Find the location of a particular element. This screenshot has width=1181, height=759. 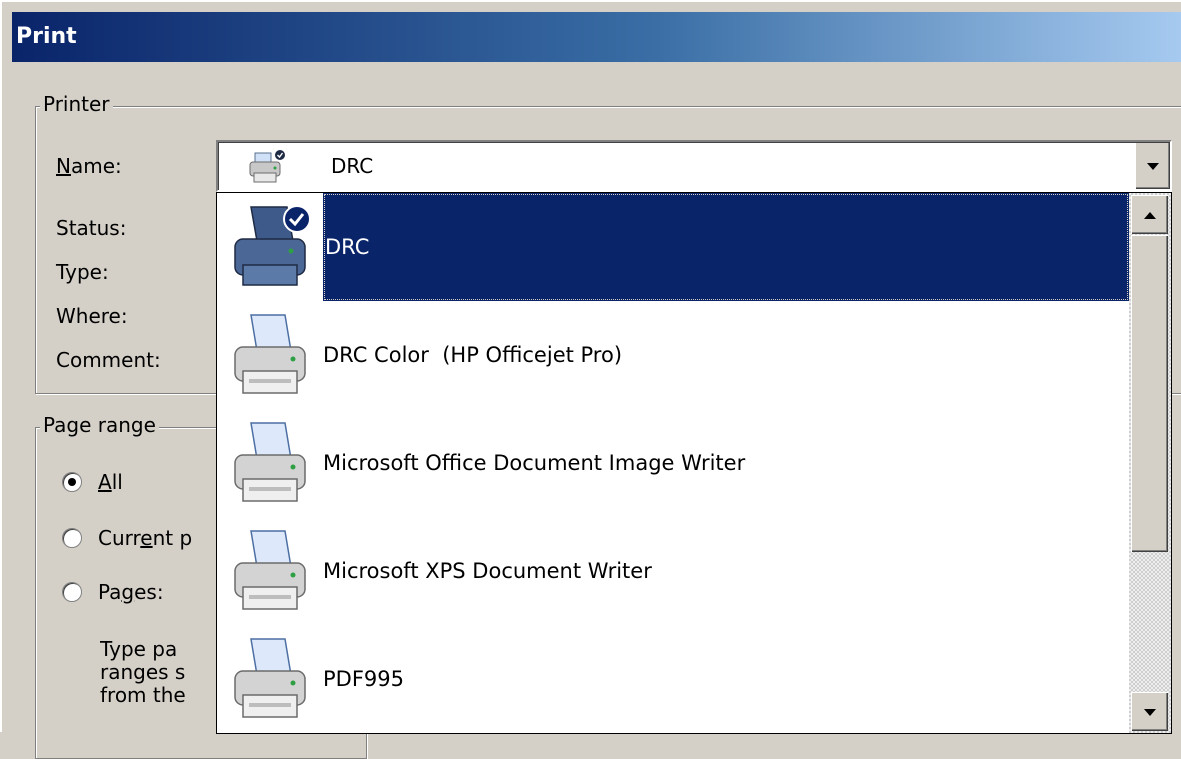

printer-group-label: Printer is located at coordinates (76, 104).